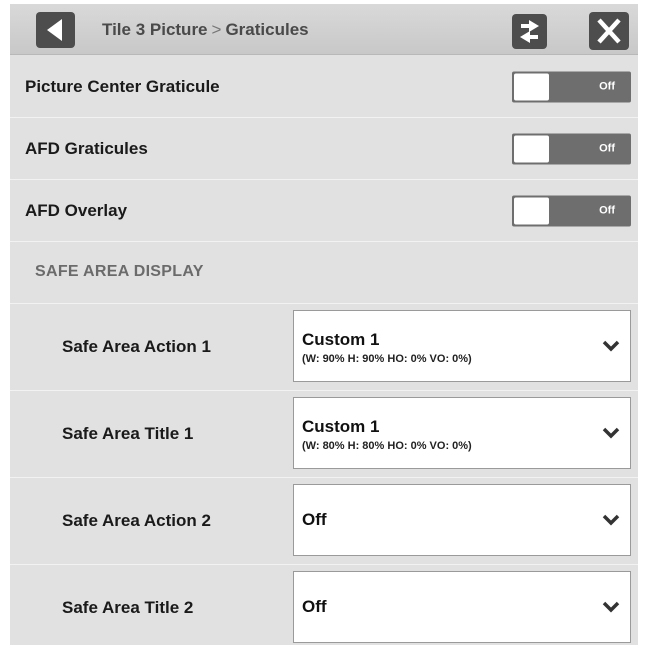 The image size is (645, 651). Describe the element at coordinates (462, 433) in the screenshot. I see `safe-area-title-1-select: Custom 1 (W: 80% H: 80% HO: 0% VO: 0%)` at that location.